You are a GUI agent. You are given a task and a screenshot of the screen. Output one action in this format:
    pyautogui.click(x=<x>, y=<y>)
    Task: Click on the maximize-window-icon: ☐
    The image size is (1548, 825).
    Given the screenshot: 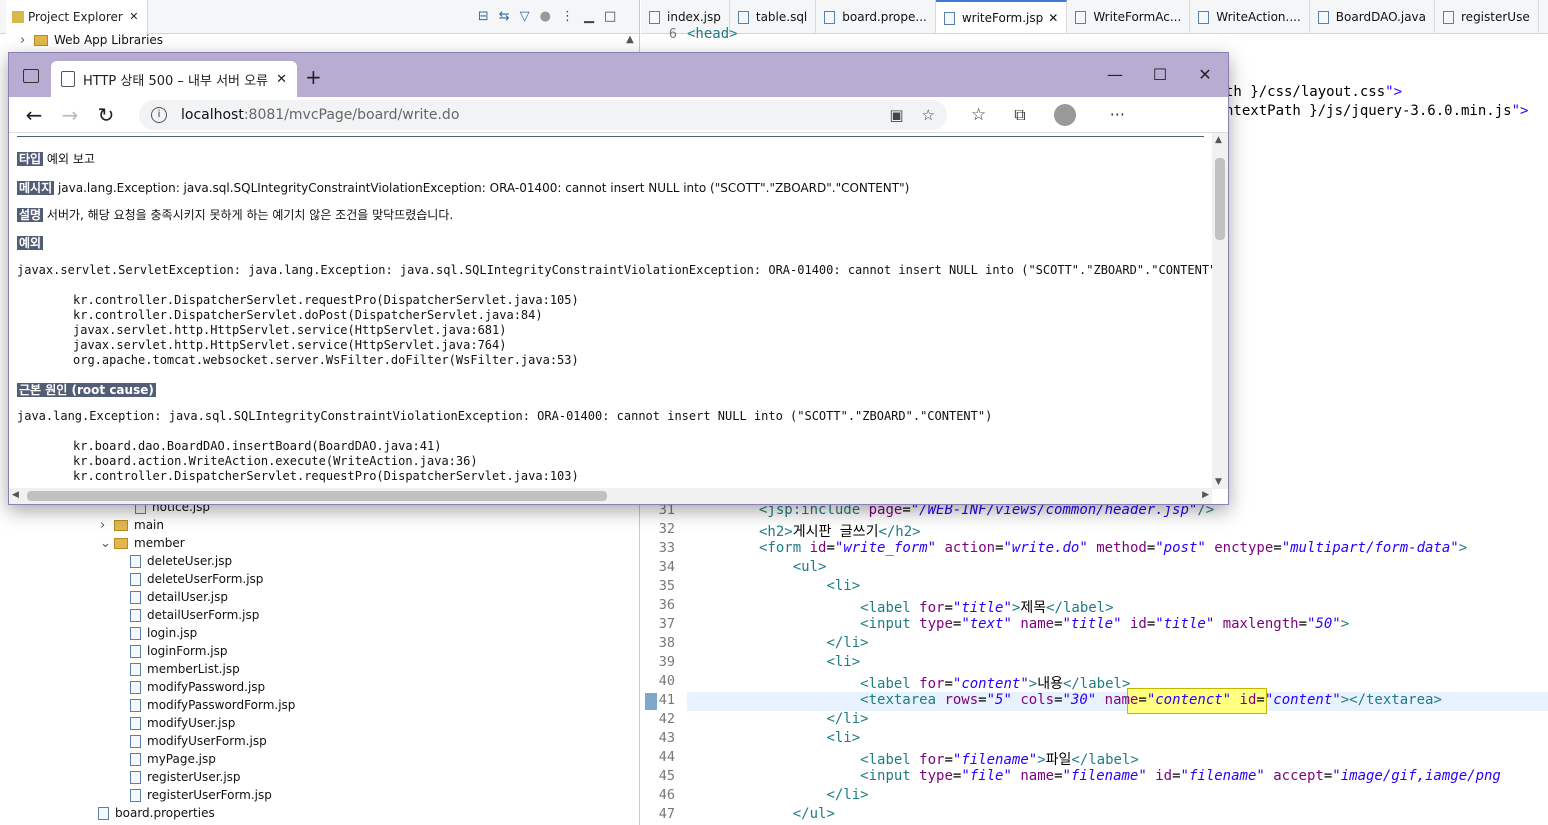 What is the action you would take?
    pyautogui.click(x=1160, y=75)
    